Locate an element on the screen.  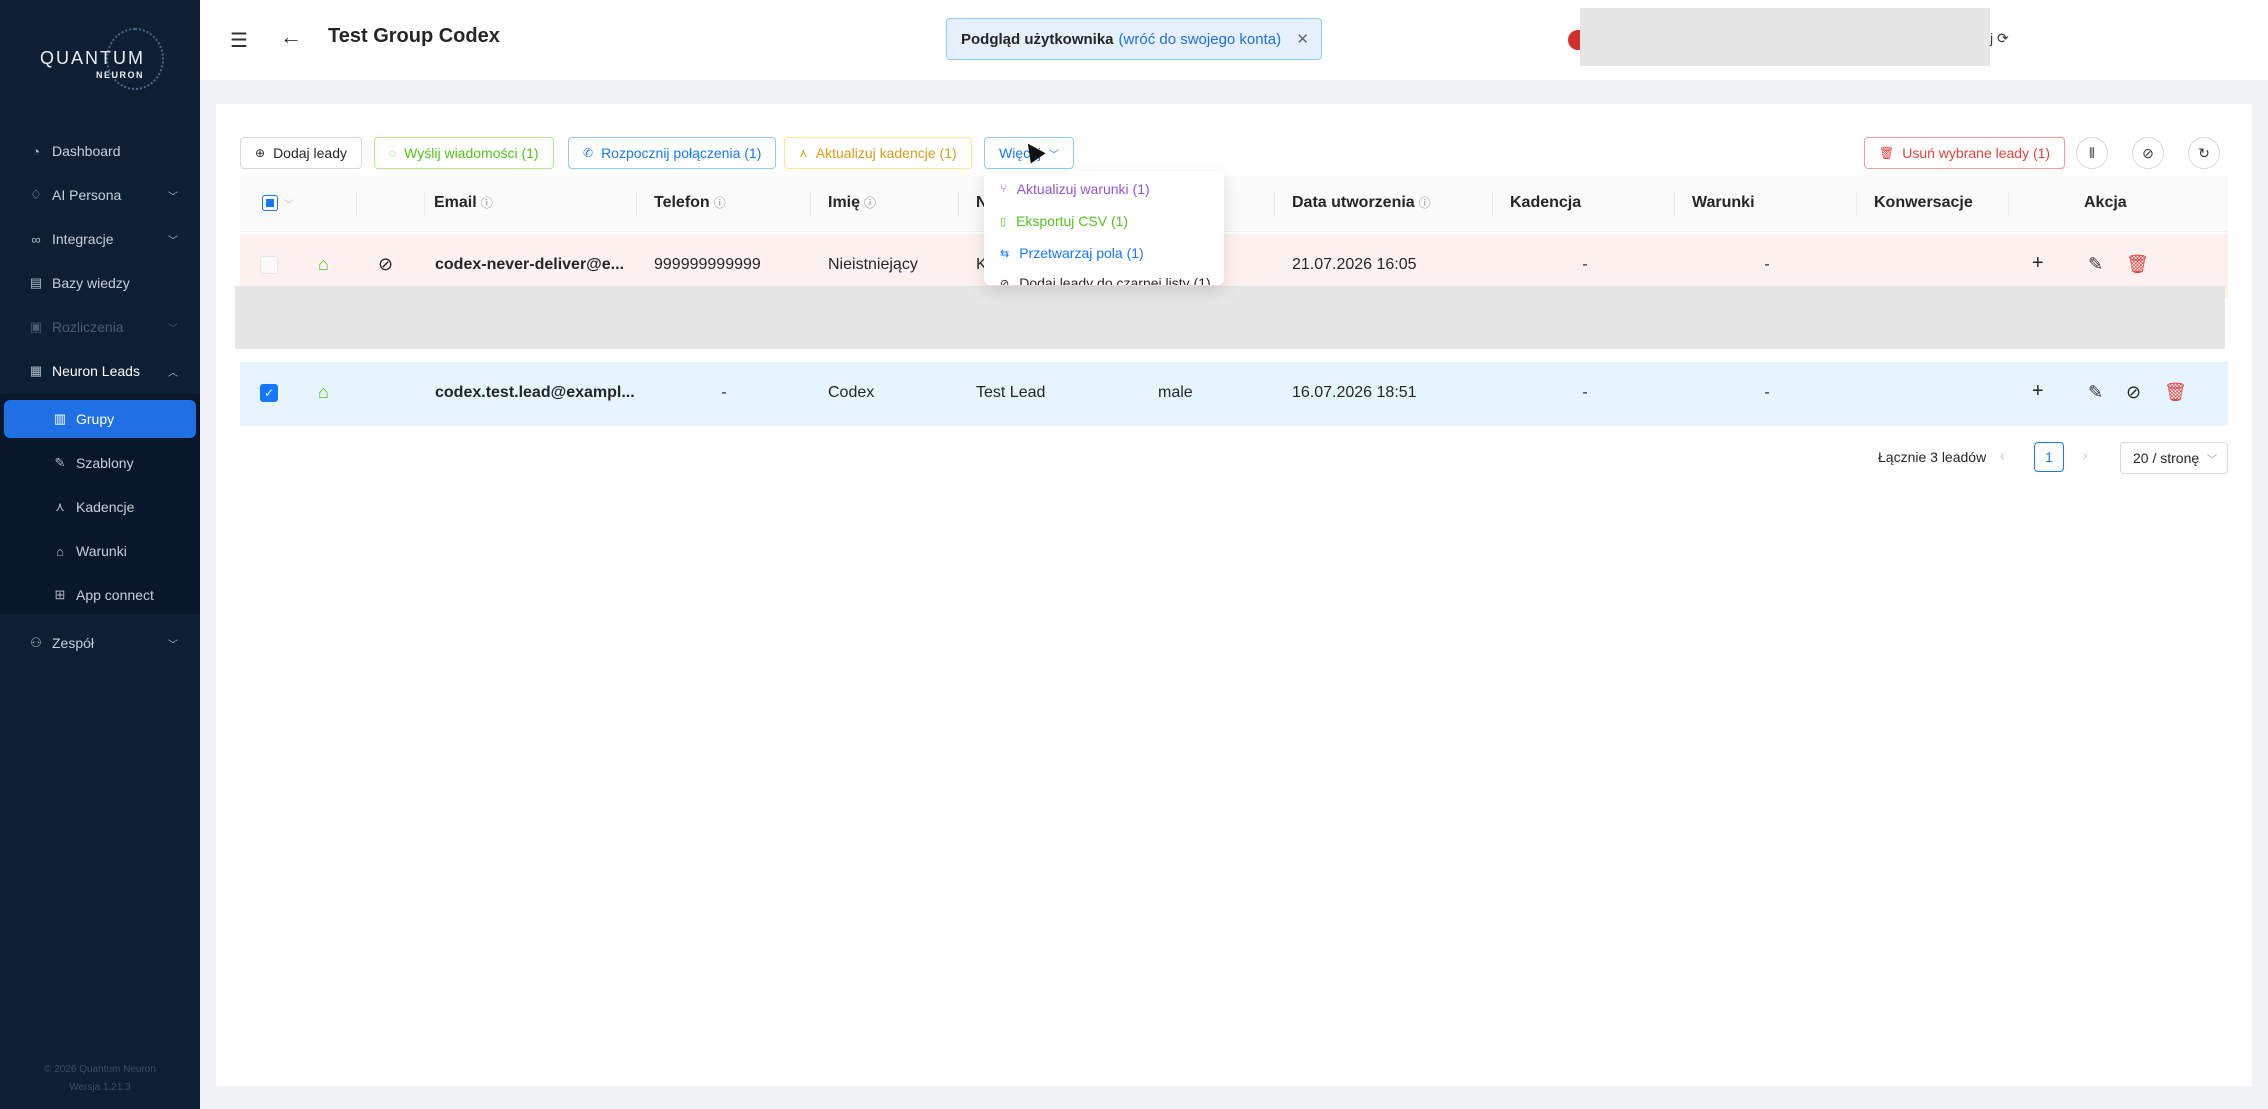
footer-version: Wersja 1.21.3 is located at coordinates (100, 1087).